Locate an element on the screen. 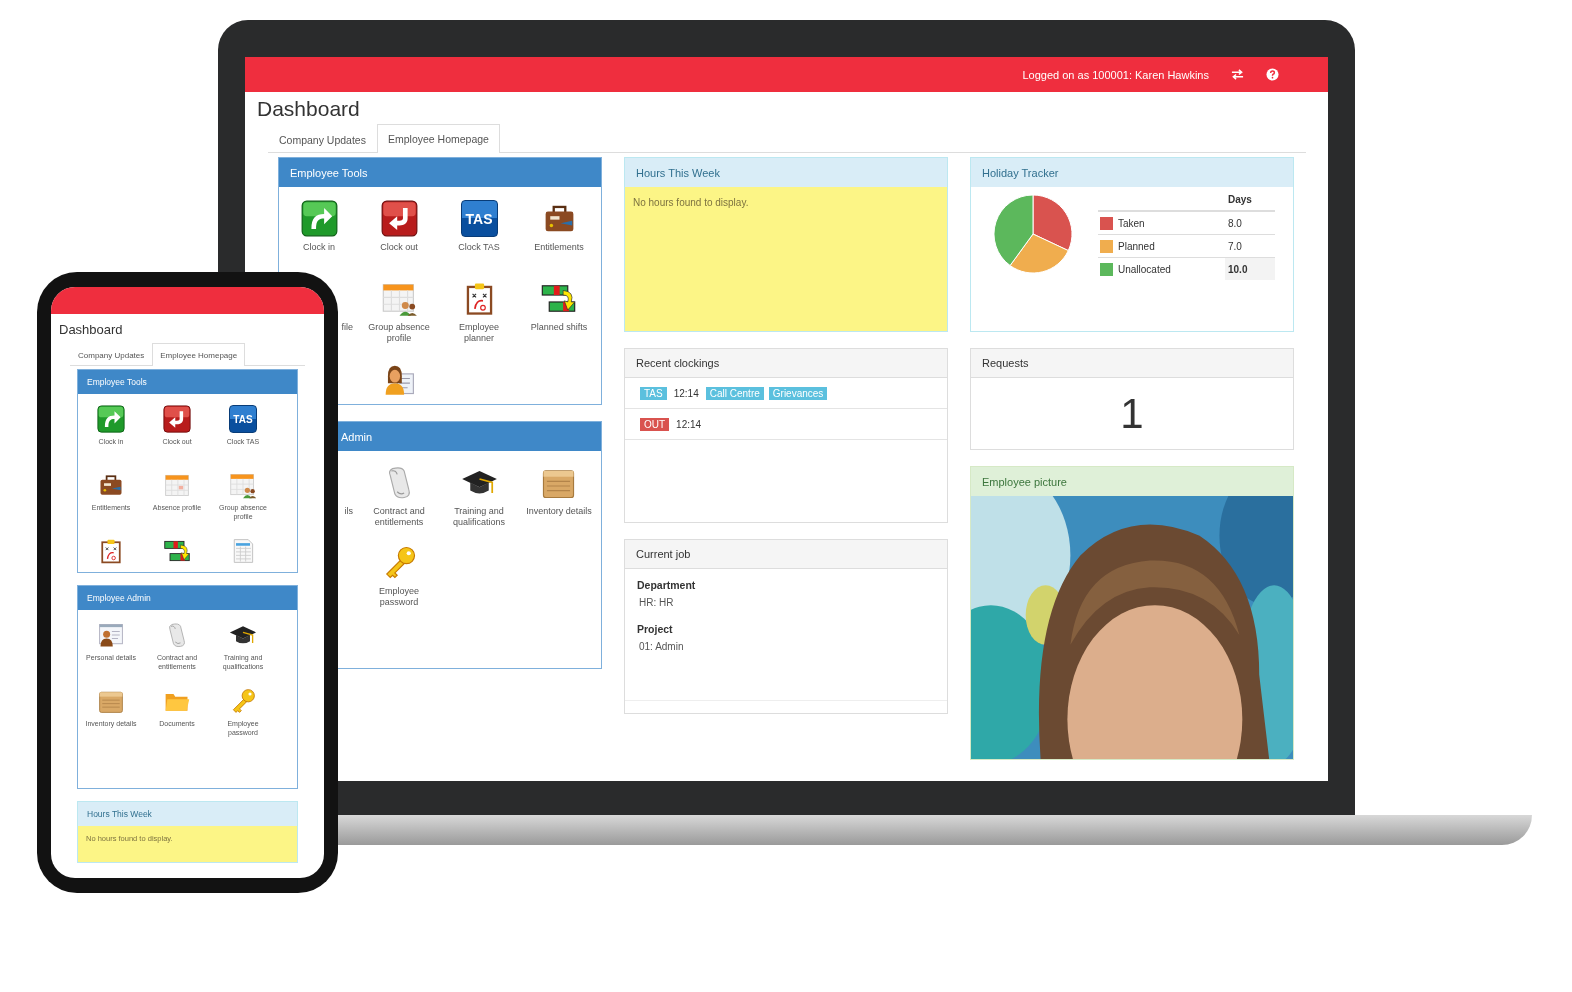 The height and width of the screenshot is (992, 1572). tool-link: ils is located at coordinates (348, 511).